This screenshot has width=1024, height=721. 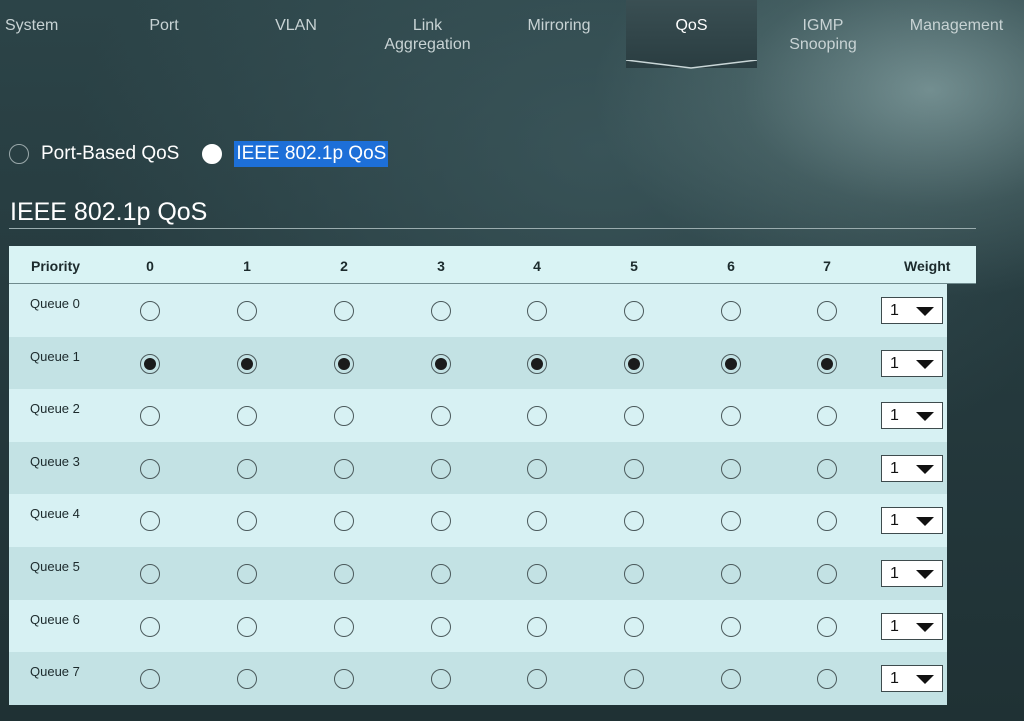 I want to click on port-based-qos-option: Port-Based QoS, so click(x=94, y=154).